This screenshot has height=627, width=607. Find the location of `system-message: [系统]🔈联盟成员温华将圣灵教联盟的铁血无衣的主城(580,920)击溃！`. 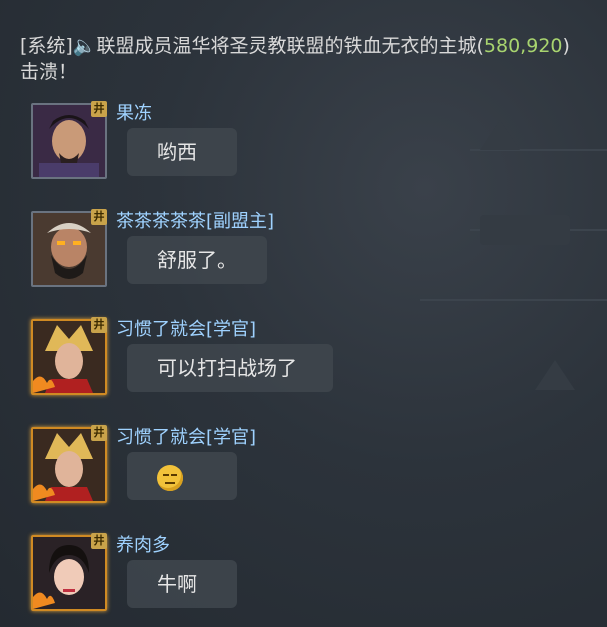

system-message: [系统]🔈联盟成员温华将圣灵教联盟的铁血无衣的主城(580,920)击溃！ is located at coordinates (300, 59).